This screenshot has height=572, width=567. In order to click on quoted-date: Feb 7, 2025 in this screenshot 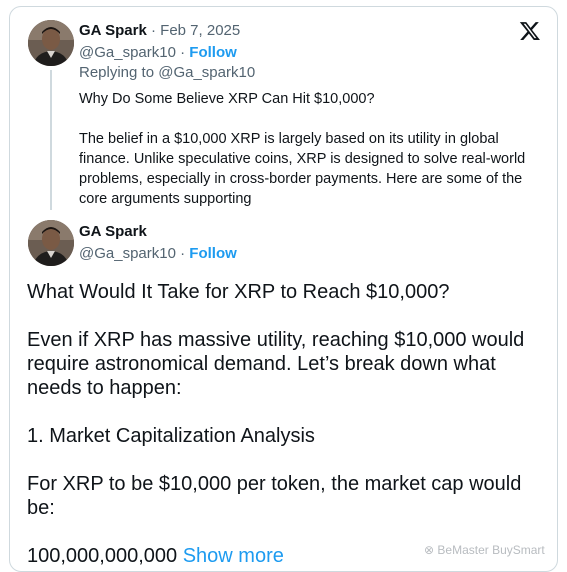, I will do `click(200, 30)`.